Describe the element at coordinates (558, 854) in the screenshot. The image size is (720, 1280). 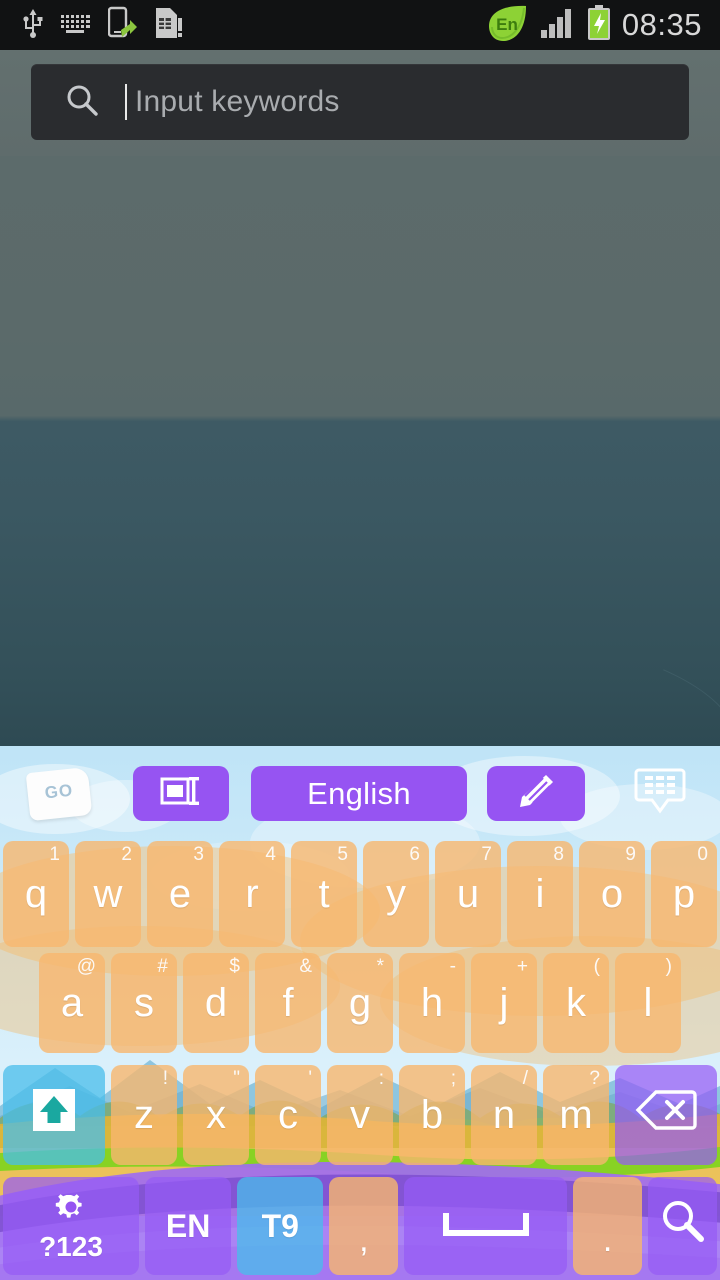
I see `key-hint: 8` at that location.